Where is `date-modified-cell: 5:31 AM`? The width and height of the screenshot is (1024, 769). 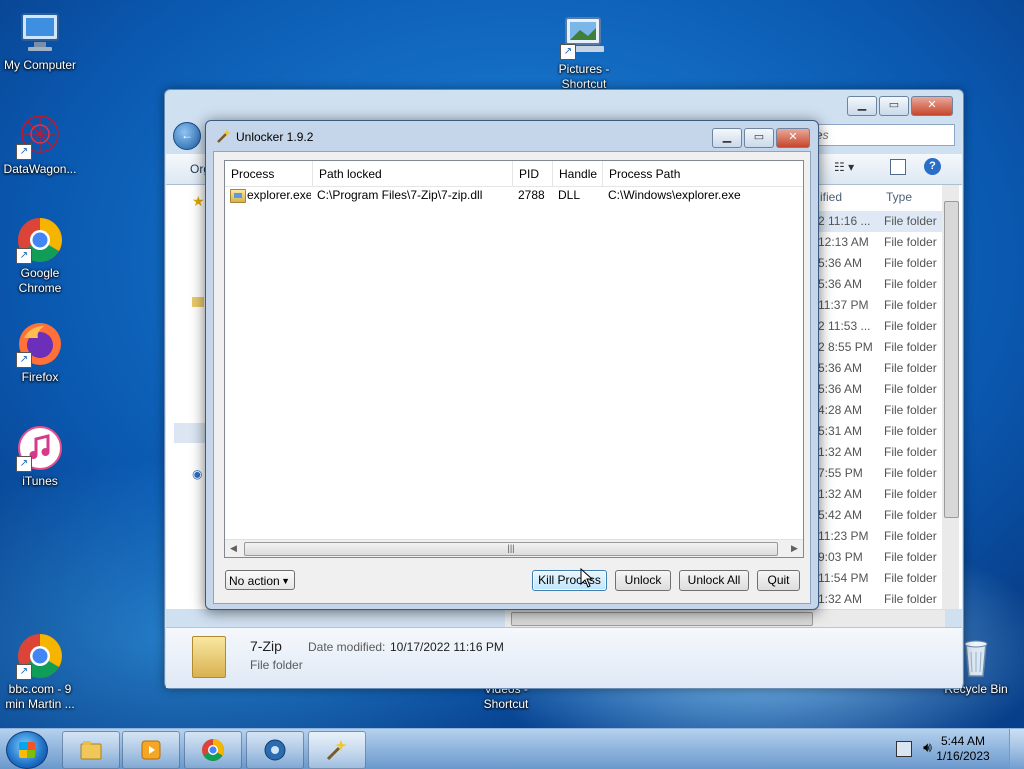
date-modified-cell: 5:31 AM is located at coordinates (840, 431).